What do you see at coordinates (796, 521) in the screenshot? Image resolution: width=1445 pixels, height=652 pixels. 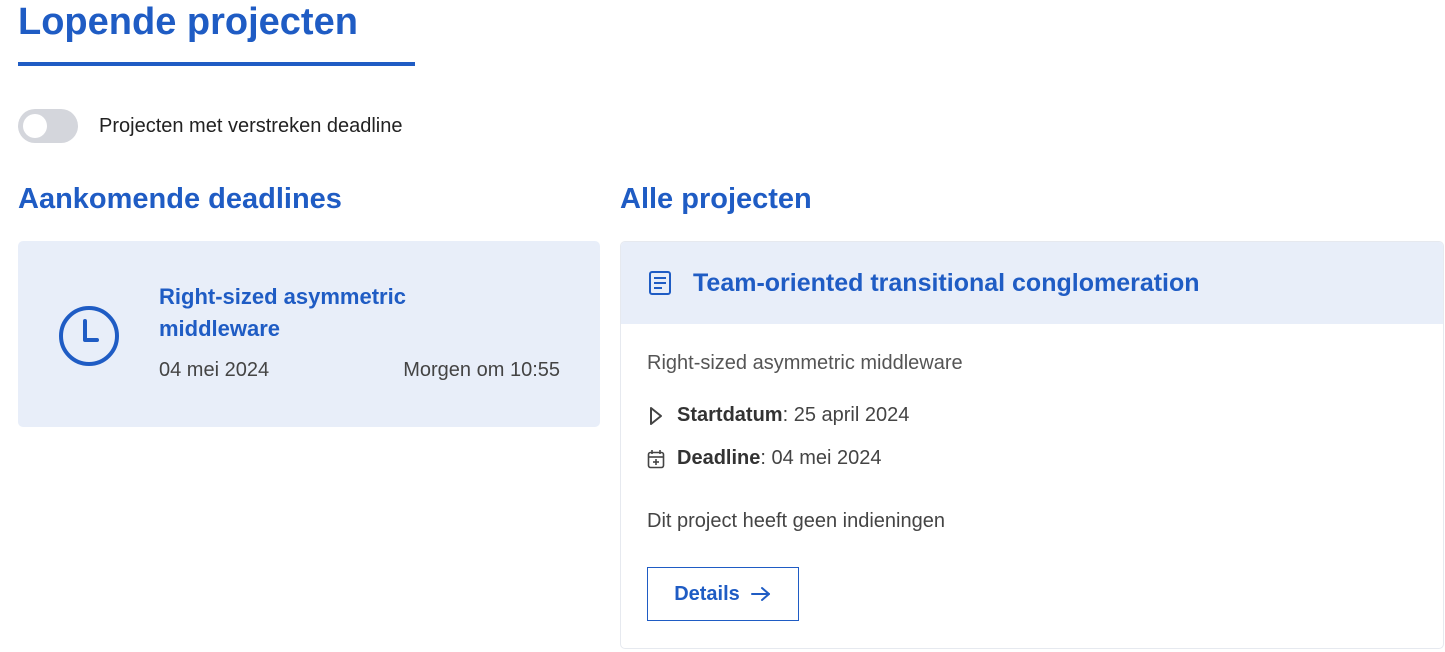 I see `submissions-status: Dit project heeft geen indieningen` at bounding box center [796, 521].